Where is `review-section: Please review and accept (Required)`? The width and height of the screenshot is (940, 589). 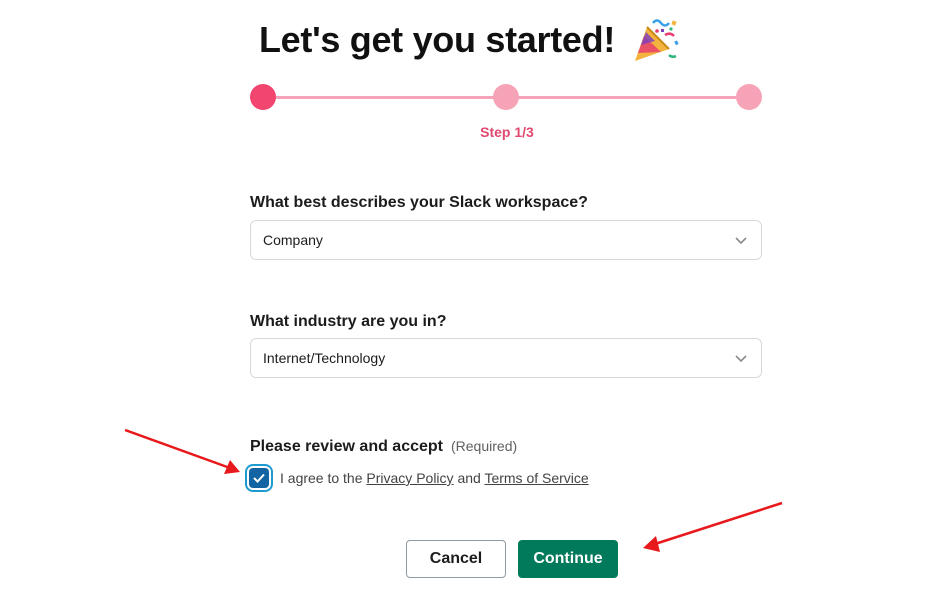
review-section: Please review and accept (Required) is located at coordinates (383, 447).